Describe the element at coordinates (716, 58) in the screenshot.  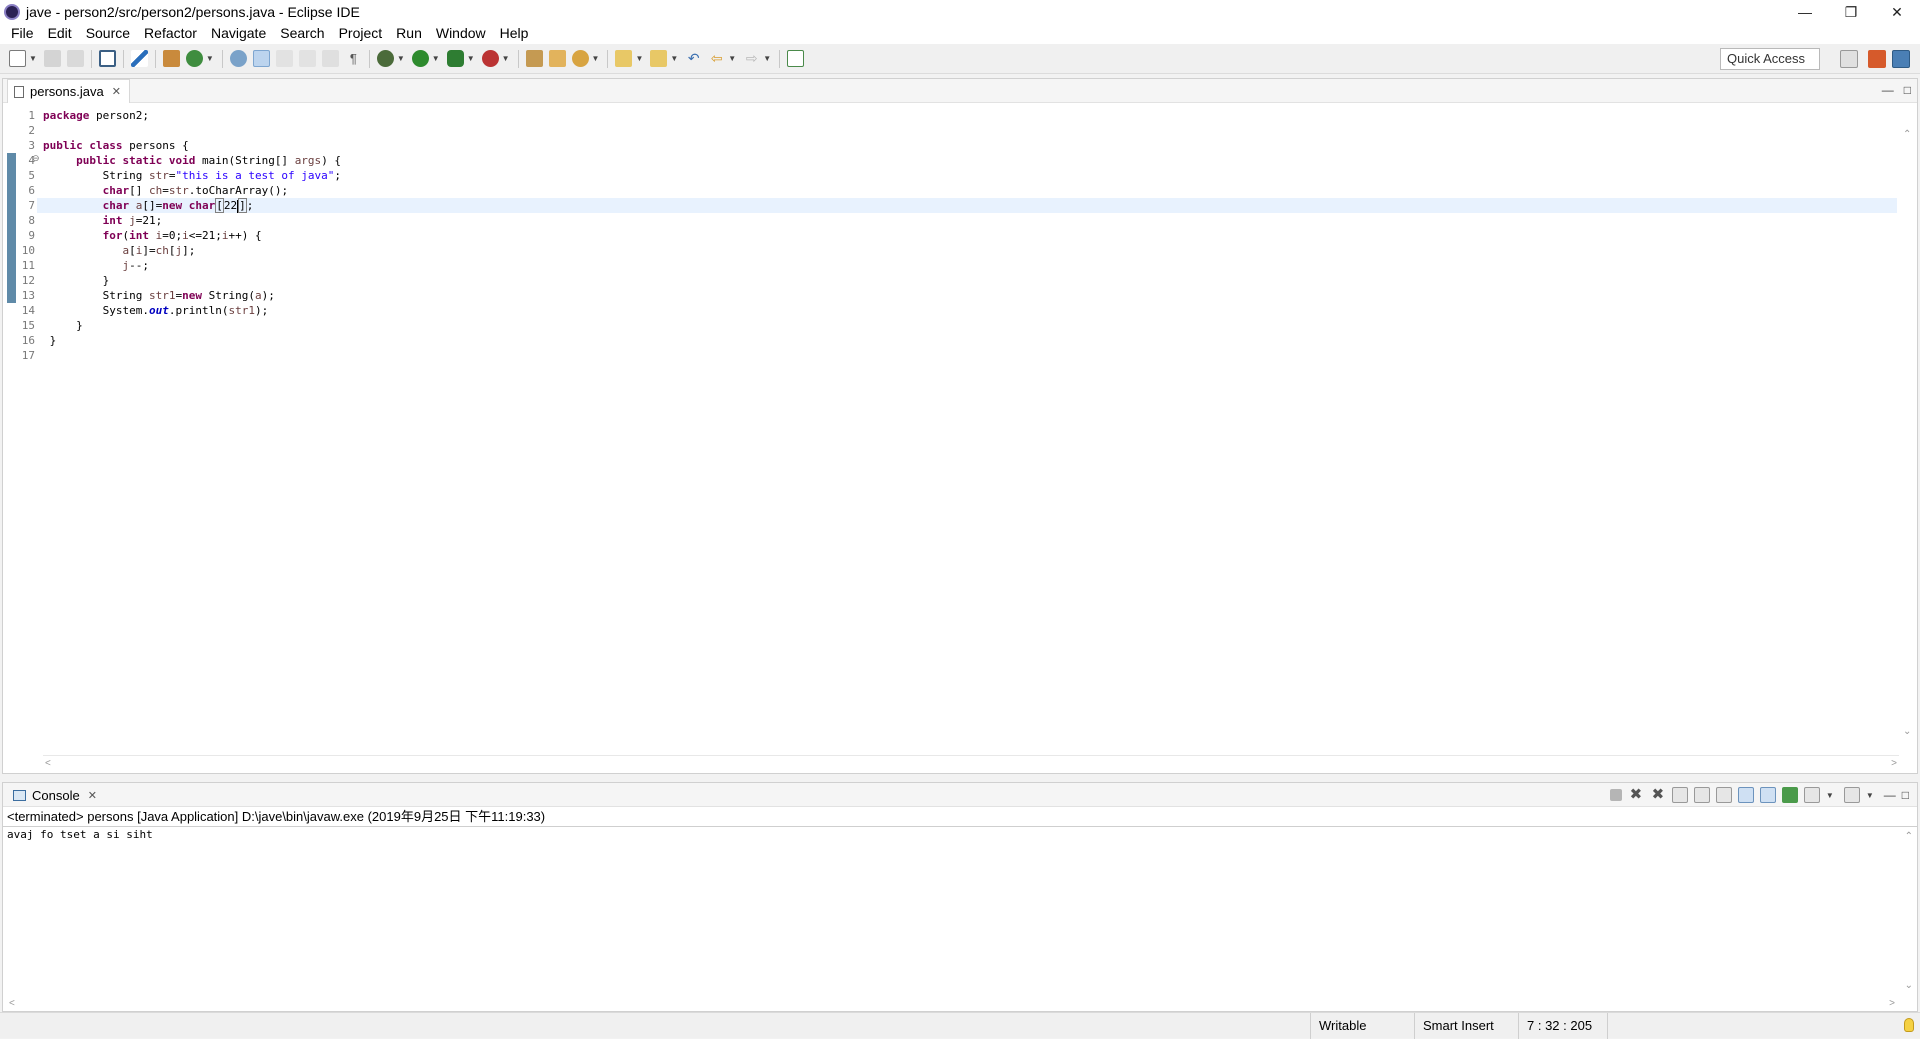
I see `back-icon: ⇦` at that location.